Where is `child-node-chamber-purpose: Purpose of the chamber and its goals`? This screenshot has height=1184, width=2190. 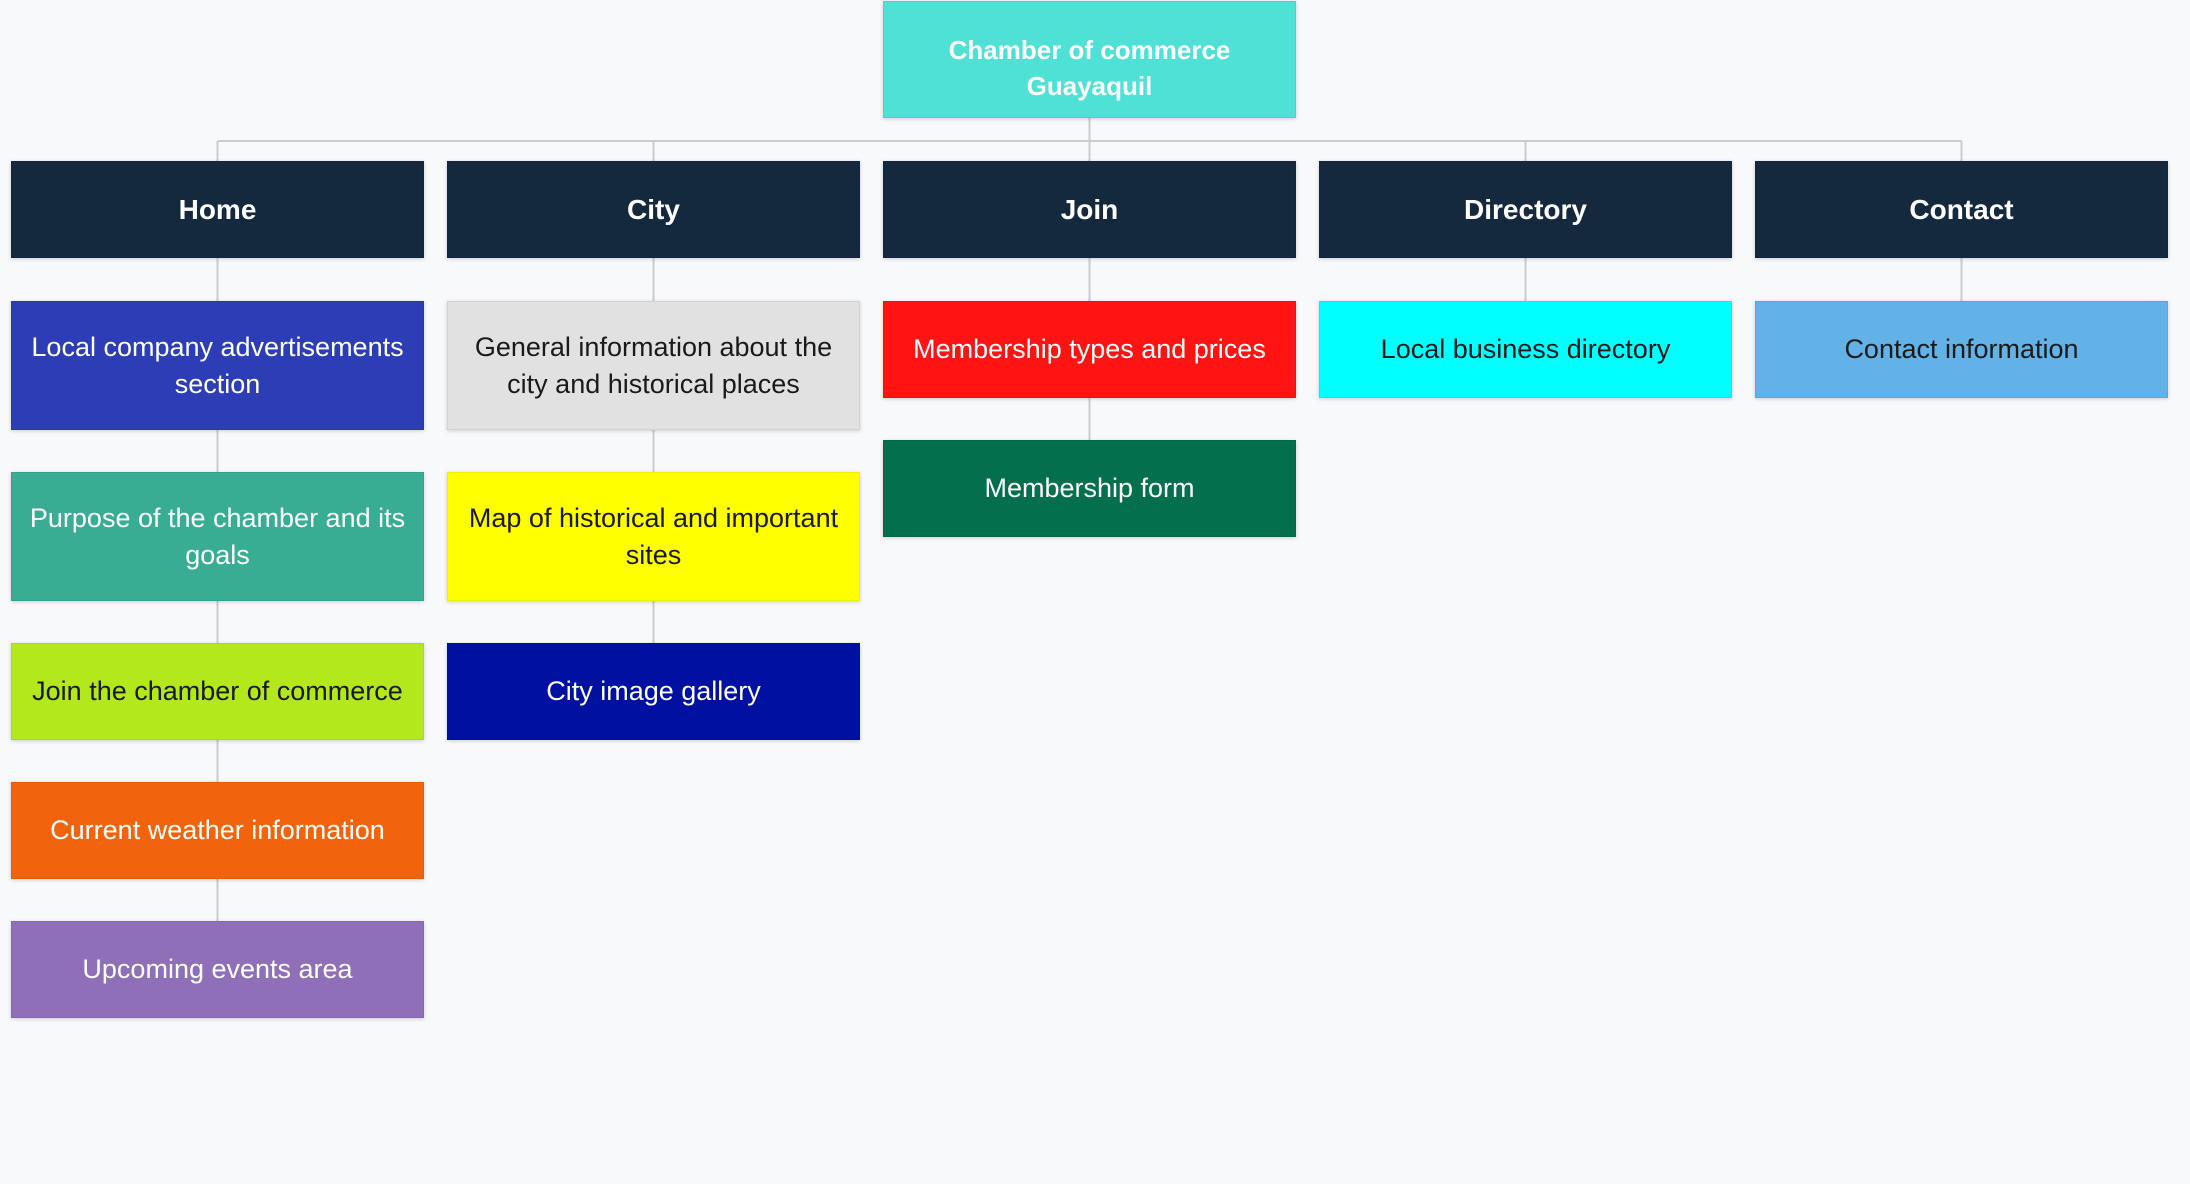
child-node-chamber-purpose: Purpose of the chamber and its goals is located at coordinates (217, 536).